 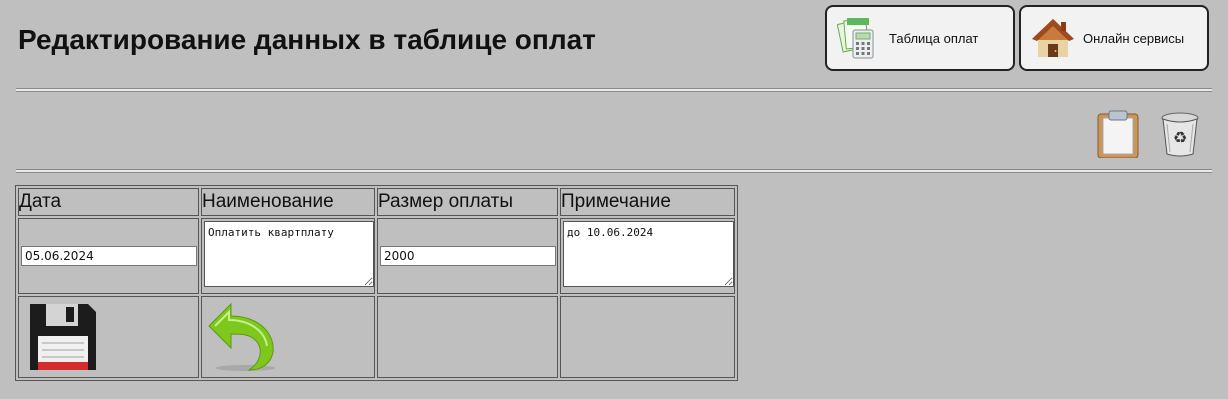 I want to click on amount-input, so click(x=468, y=256).